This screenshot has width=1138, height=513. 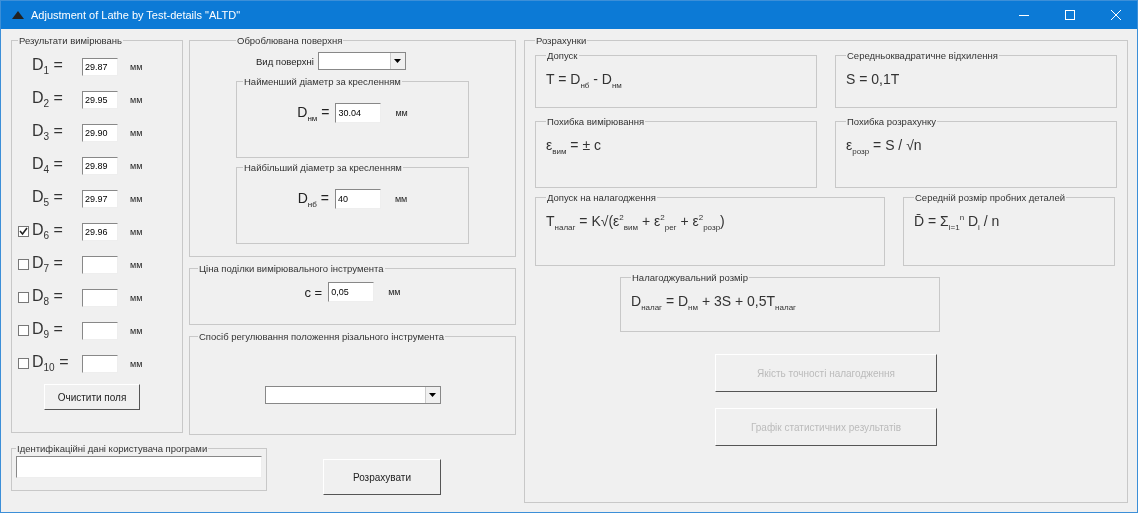 What do you see at coordinates (291, 268) in the screenshot?
I see `group-title: Ціна поділки вимірювального інструмента` at bounding box center [291, 268].